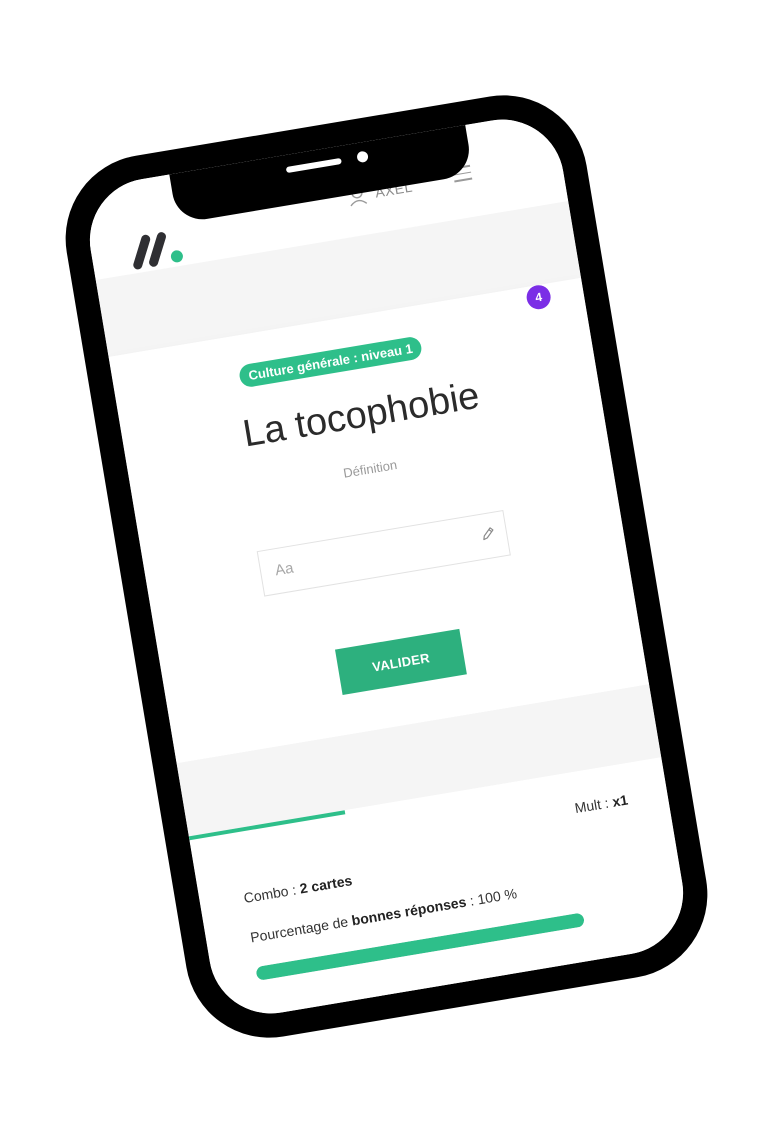  Describe the element at coordinates (493, 897) in the screenshot. I see `percent-suffix: : 100 %` at that location.